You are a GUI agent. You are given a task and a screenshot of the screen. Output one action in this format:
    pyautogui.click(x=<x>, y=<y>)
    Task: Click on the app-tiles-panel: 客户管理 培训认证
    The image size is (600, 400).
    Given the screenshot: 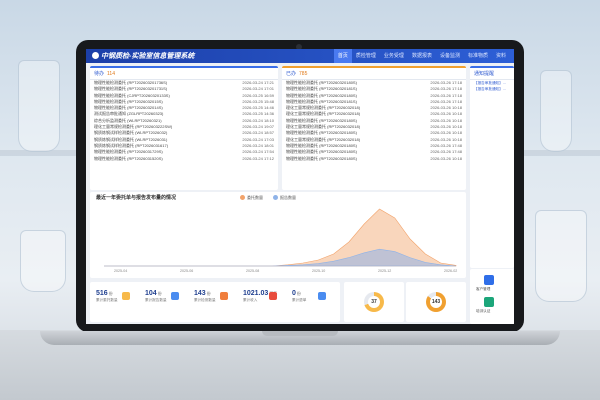 What is the action you would take?
    pyautogui.click(x=492, y=296)
    